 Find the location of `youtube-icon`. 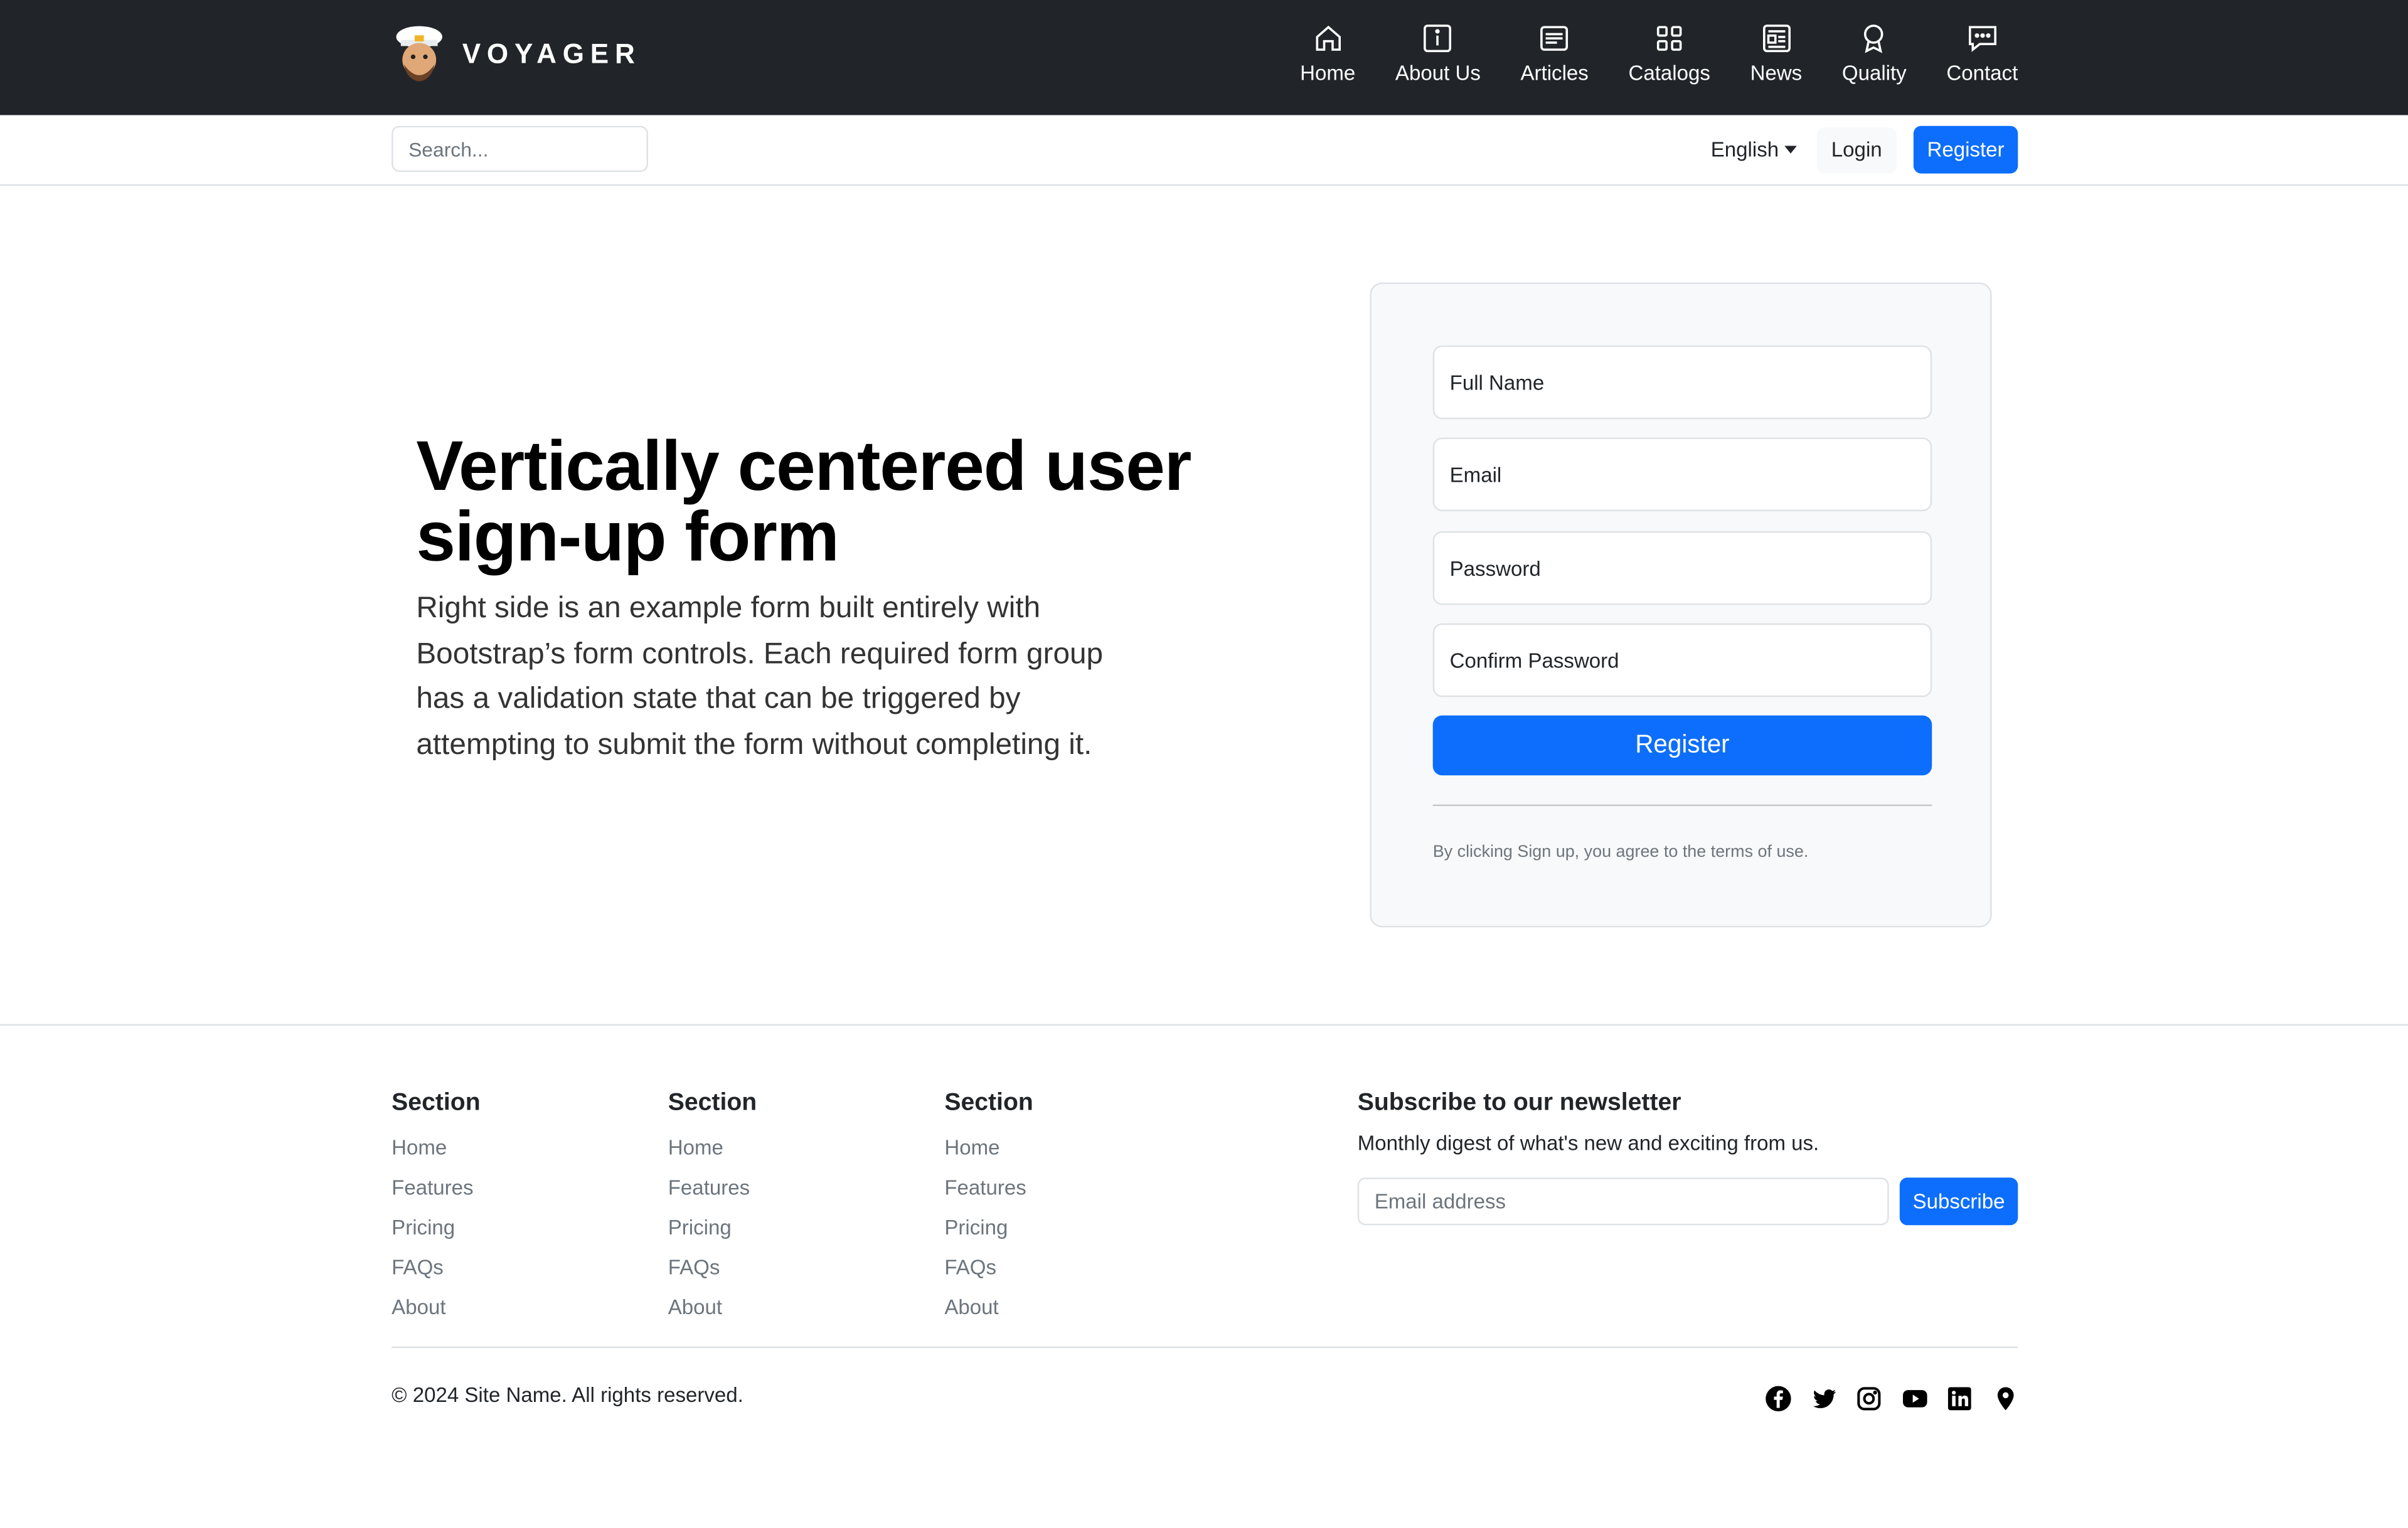

youtube-icon is located at coordinates (1914, 1399).